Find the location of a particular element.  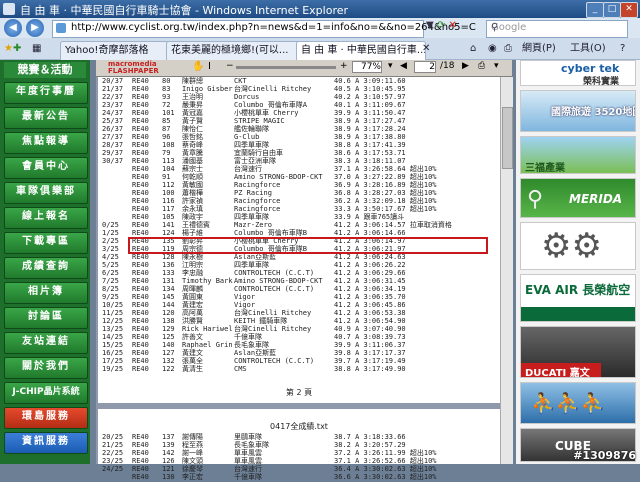

ad-cybertek: cyber tek 榮科實業 is located at coordinates (578, 73).